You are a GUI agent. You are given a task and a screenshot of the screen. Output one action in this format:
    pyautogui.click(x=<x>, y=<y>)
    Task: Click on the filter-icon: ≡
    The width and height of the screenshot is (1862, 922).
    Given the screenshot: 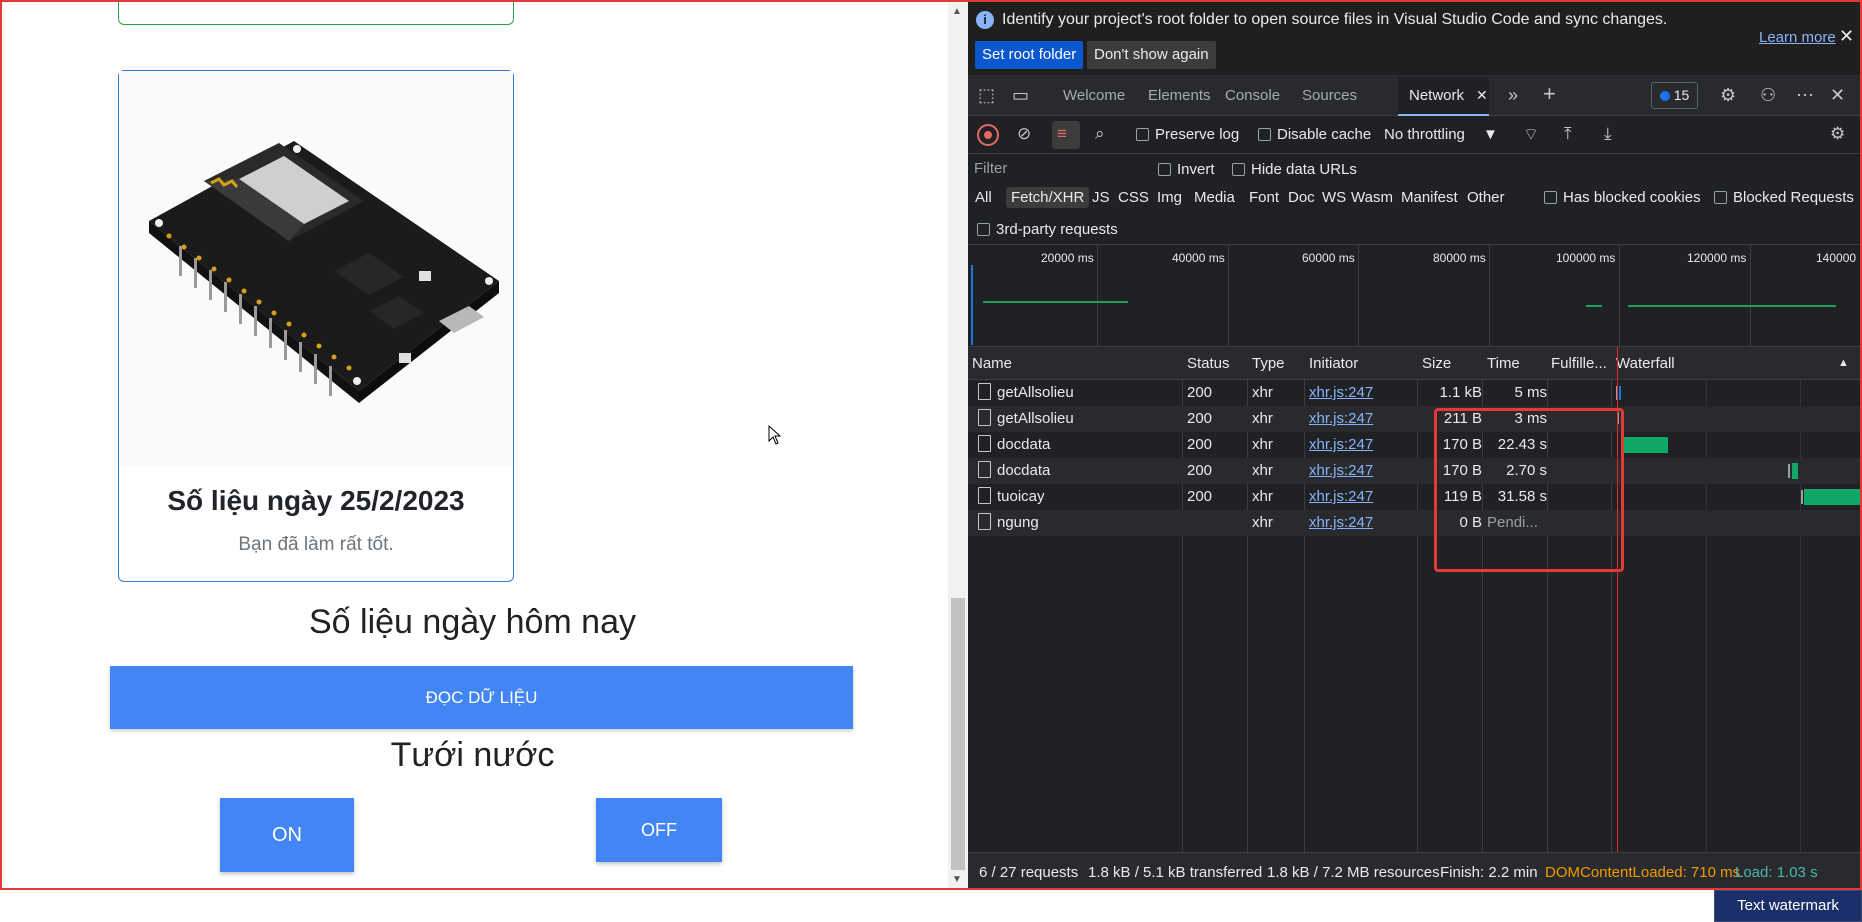 What is the action you would take?
    pyautogui.click(x=1062, y=134)
    